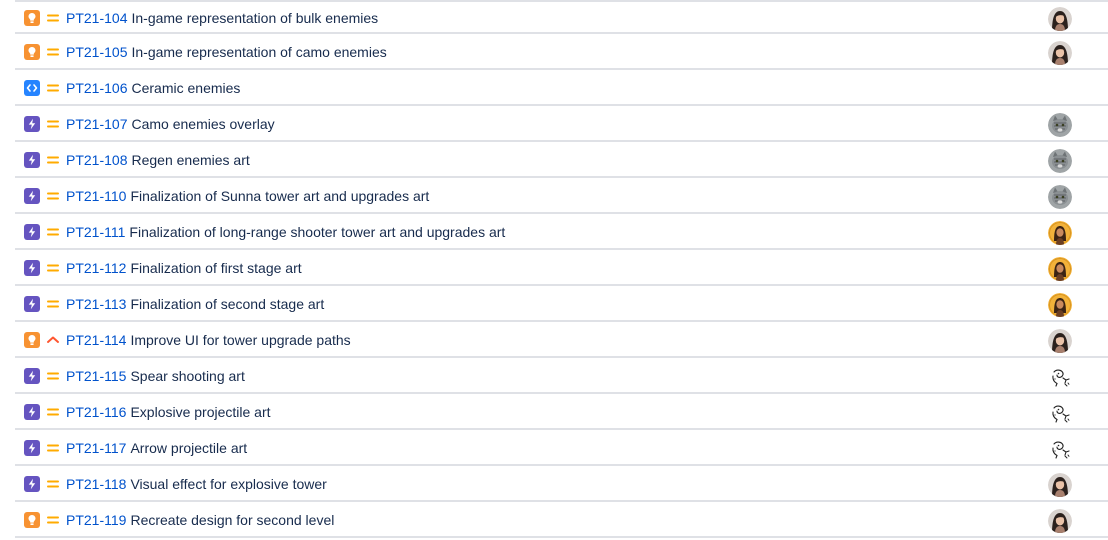 The width and height of the screenshot is (1108, 540). Describe the element at coordinates (96, 304) in the screenshot. I see `issue-key-link: PT21-113` at that location.